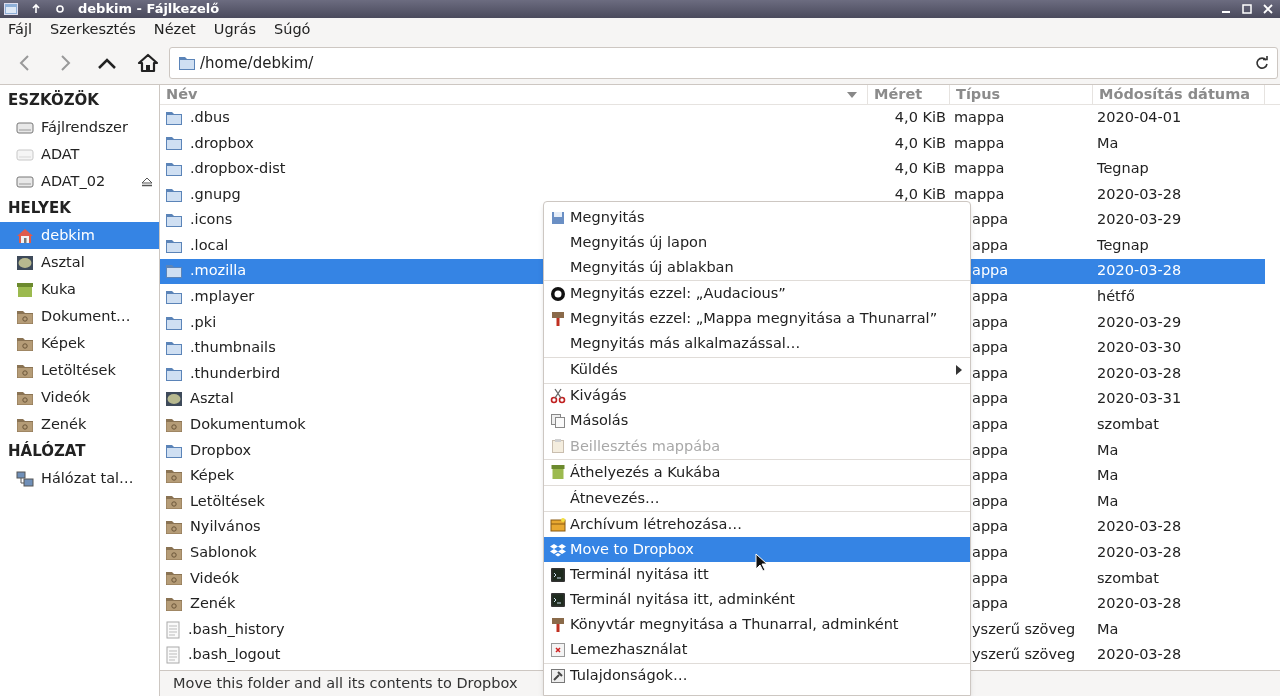 Image resolution: width=1280 pixels, height=696 pixels. Describe the element at coordinates (221, 450) in the screenshot. I see `file-name: Dropbox` at that location.